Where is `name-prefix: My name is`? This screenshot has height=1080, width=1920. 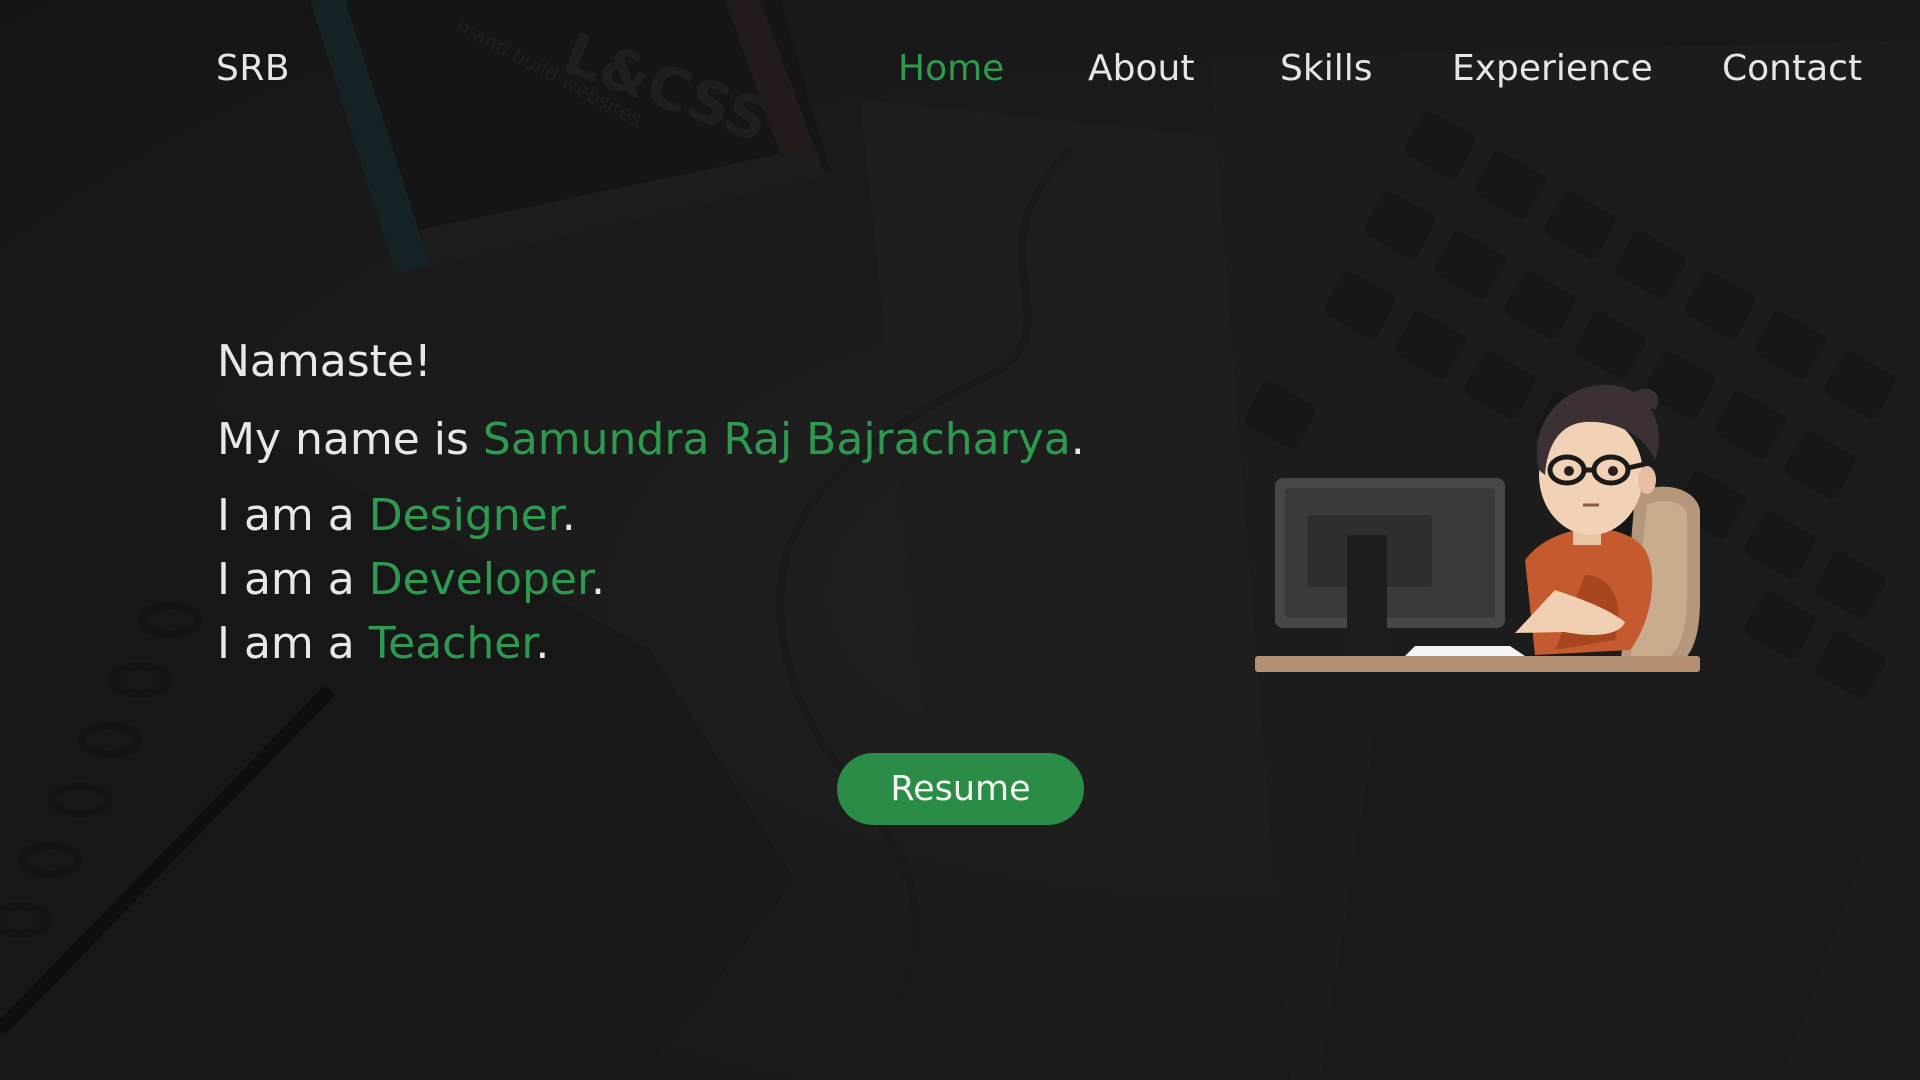
name-prefix: My name is is located at coordinates (350, 439).